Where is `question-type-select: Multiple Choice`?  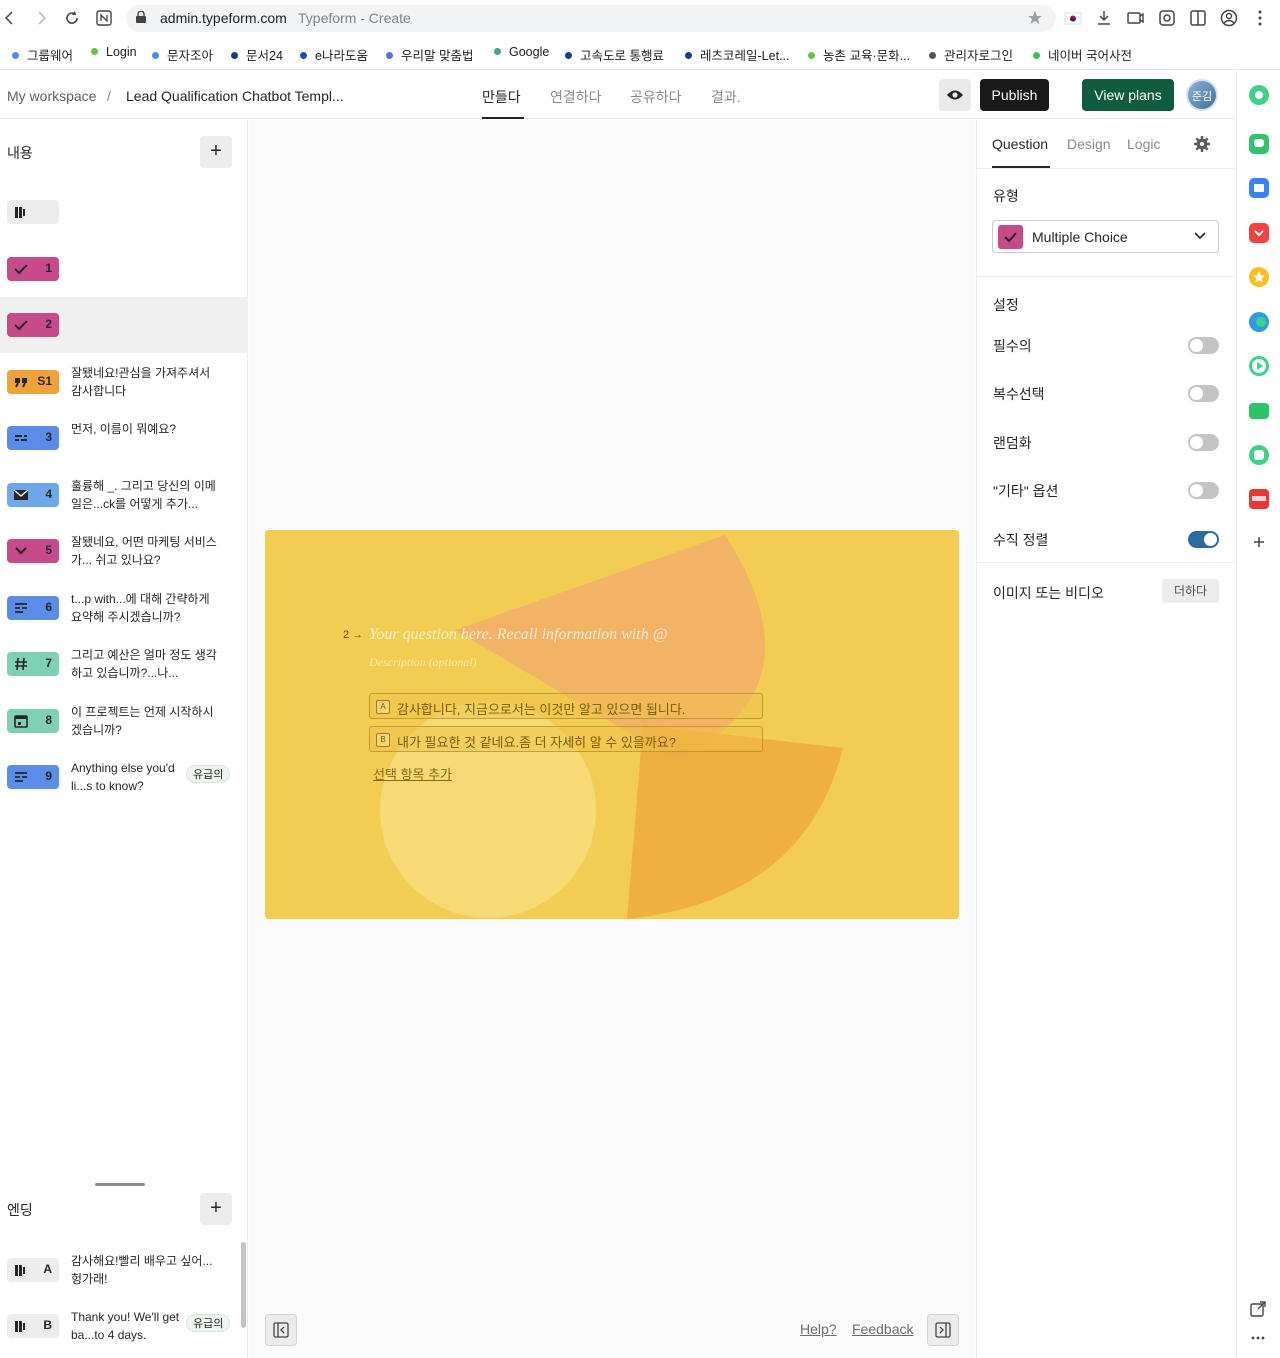 question-type-select: Multiple Choice is located at coordinates (1105, 236).